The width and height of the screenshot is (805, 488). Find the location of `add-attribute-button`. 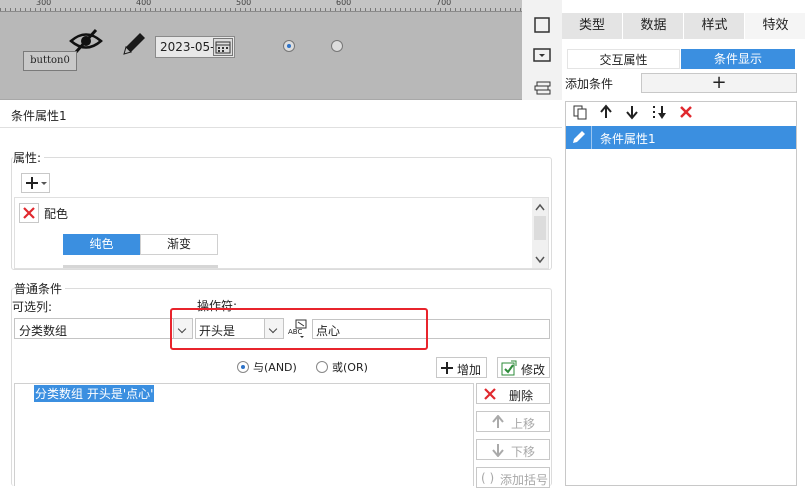

add-attribute-button is located at coordinates (35, 183).